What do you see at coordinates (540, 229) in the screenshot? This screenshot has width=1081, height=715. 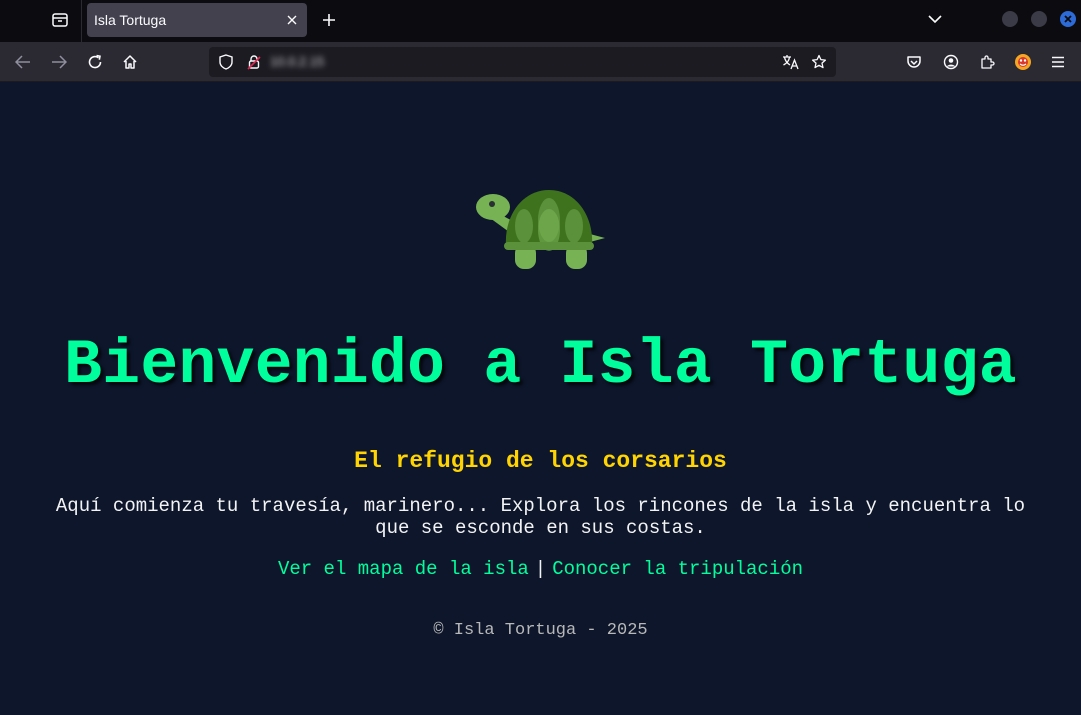 I see `turtle-icon` at bounding box center [540, 229].